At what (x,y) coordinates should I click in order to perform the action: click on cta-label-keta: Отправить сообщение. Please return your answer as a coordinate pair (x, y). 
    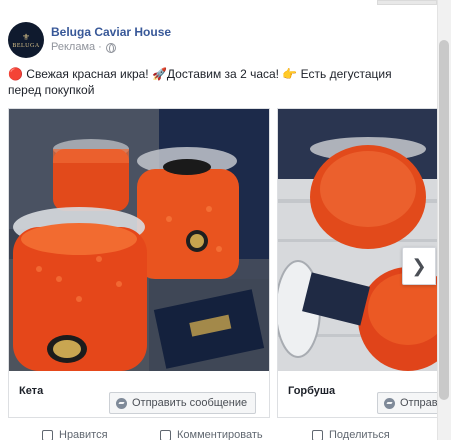
    Looking at the image, I should click on (190, 403).